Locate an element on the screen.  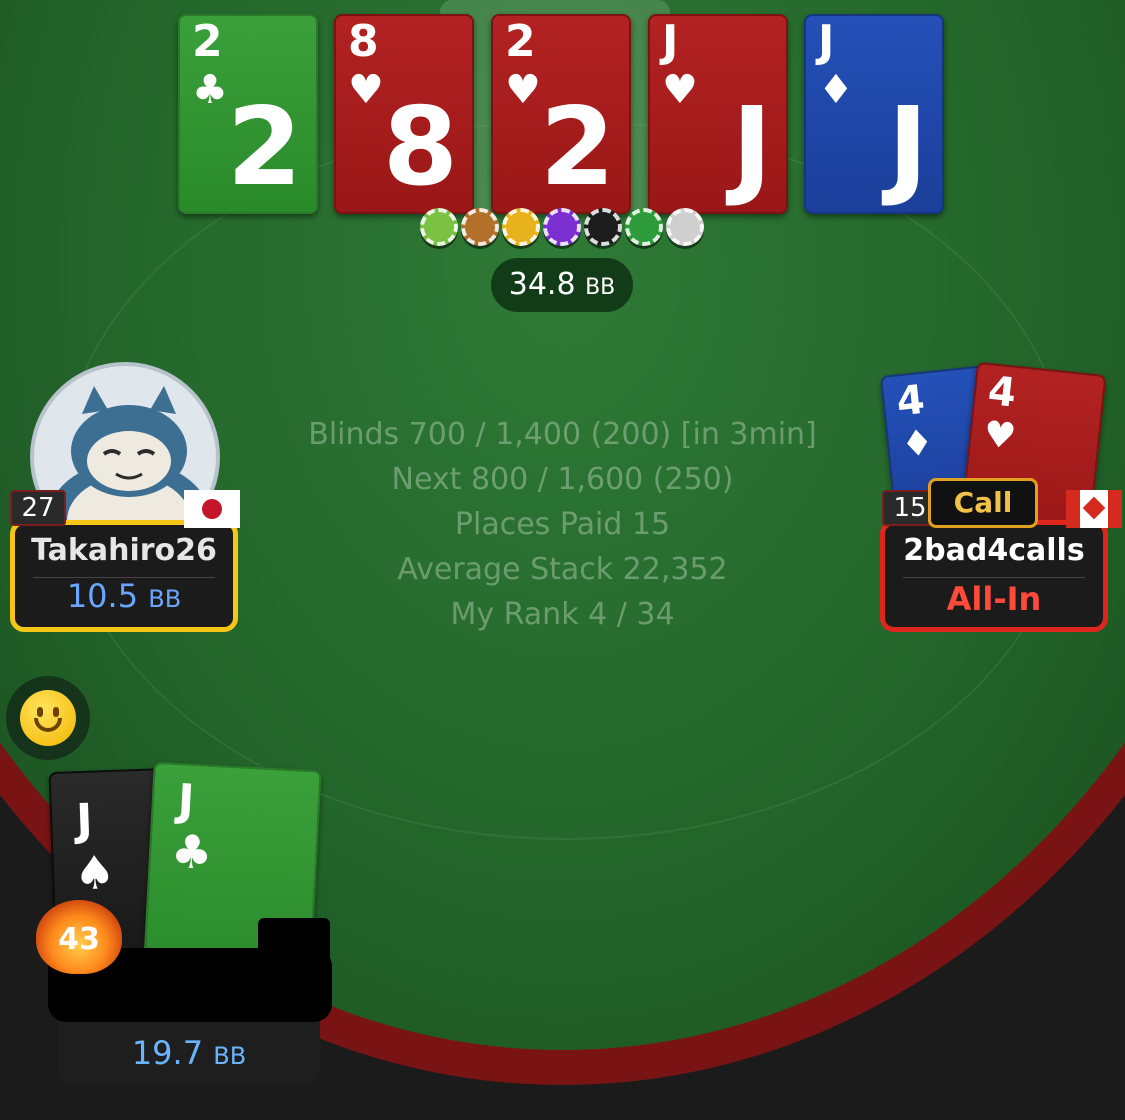
hero-stack: 19.7 BB is located at coordinates (189, 1054).